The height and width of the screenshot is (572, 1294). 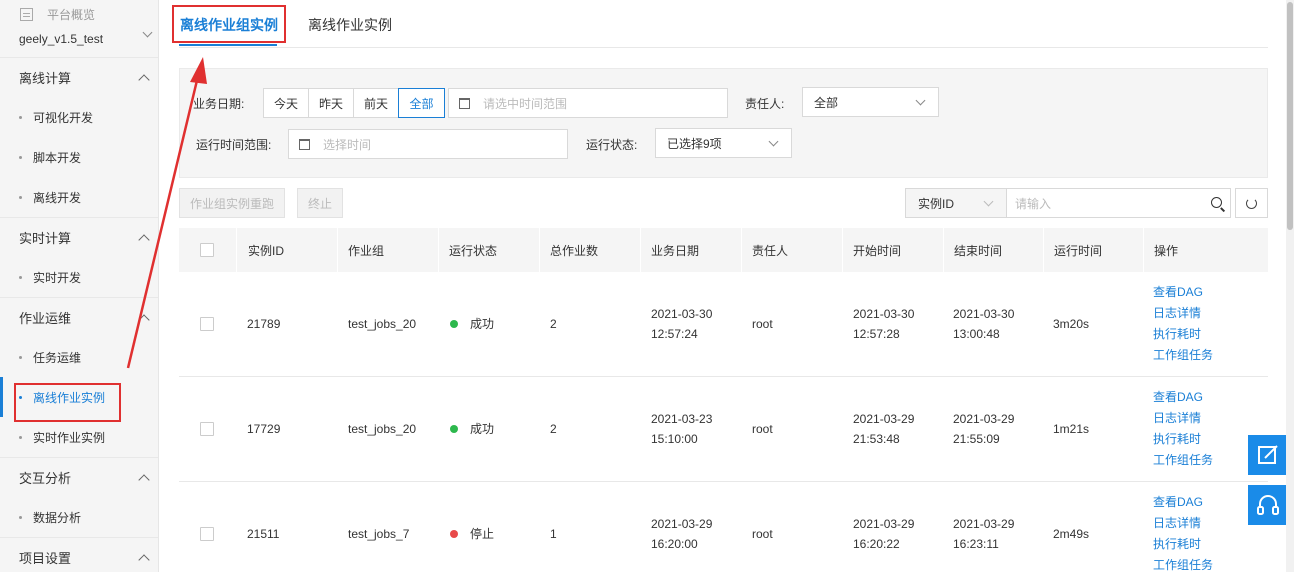 I want to click on annotation-arrow, so click(x=166, y=213).